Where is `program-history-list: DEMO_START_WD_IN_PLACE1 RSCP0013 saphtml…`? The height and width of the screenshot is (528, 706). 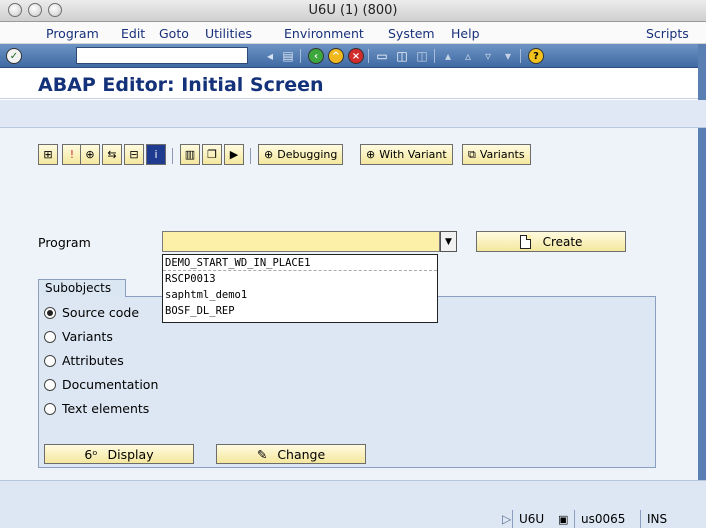 program-history-list: DEMO_START_WD_IN_PLACE1 RSCP0013 saphtml… is located at coordinates (300, 288).